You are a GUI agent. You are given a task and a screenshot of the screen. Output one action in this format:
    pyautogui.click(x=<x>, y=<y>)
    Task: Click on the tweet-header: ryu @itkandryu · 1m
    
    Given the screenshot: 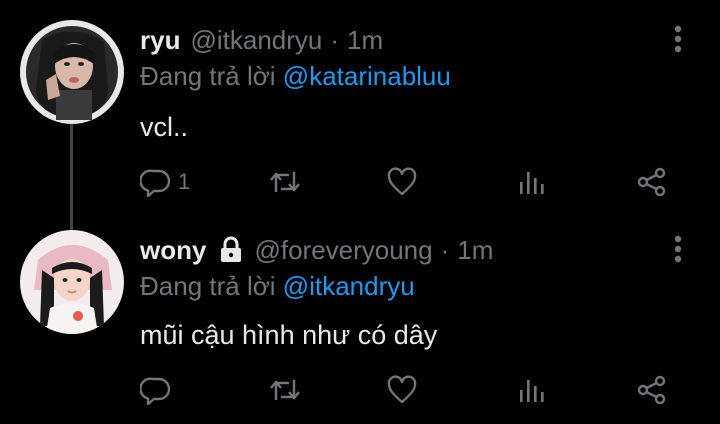 What is the action you would take?
    pyautogui.click(x=261, y=40)
    